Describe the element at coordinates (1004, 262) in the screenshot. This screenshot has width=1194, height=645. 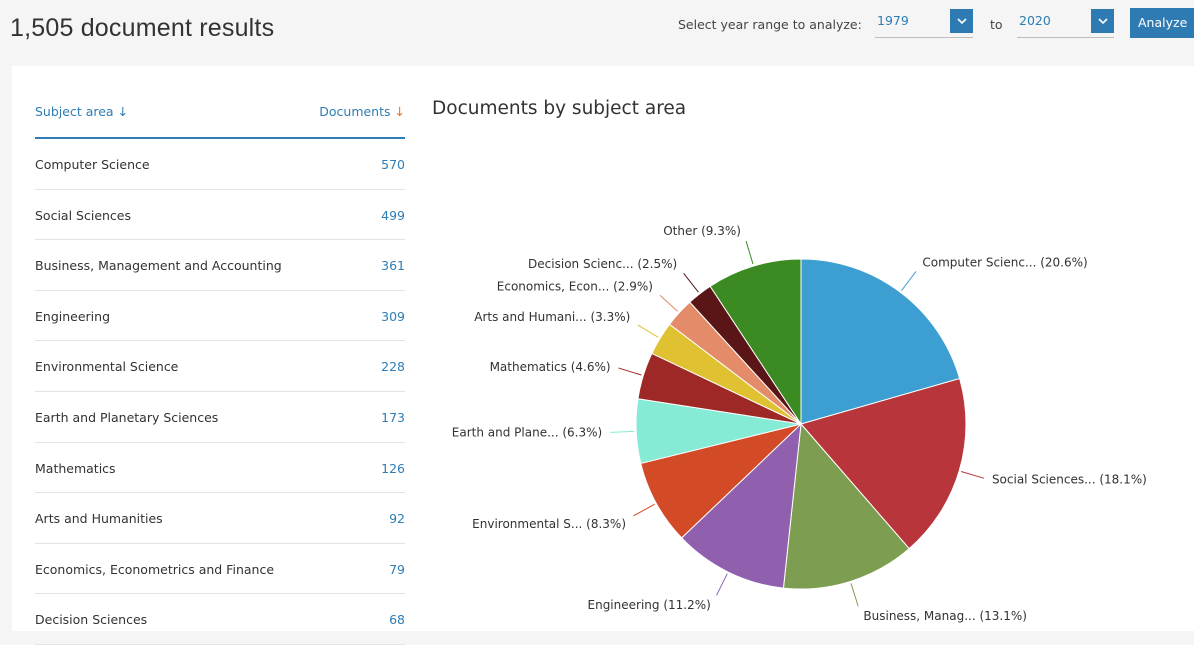
I see `slice-label: Computer Scienc... (20.6%)` at that location.